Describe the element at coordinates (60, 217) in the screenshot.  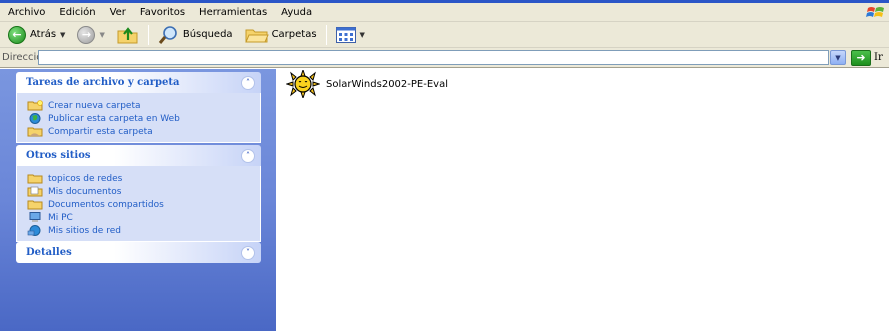
I see `place-label: Mi PC` at that location.